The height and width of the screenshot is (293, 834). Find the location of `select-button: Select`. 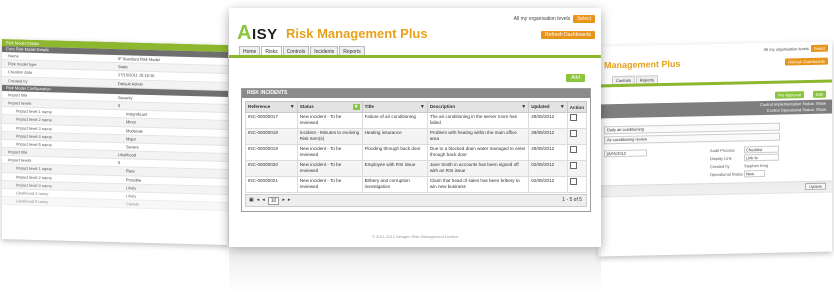

select-button: Select is located at coordinates (584, 19).